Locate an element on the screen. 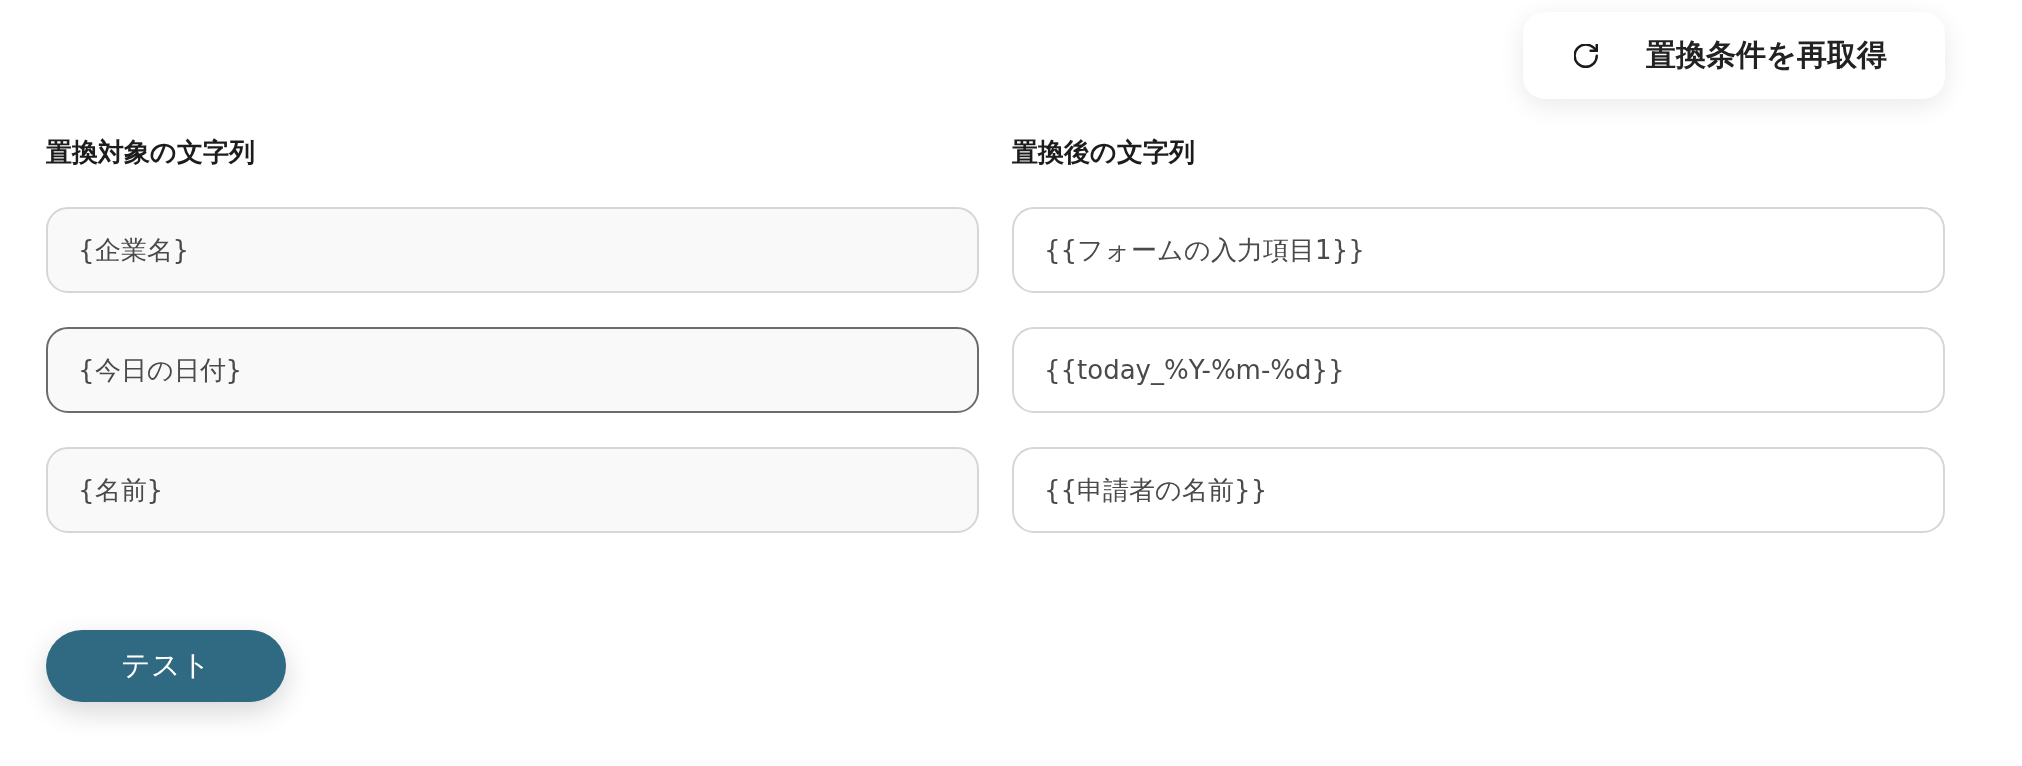 This screenshot has height=766, width=2022. column-heading: 置換対象の文字列 is located at coordinates (151, 152).